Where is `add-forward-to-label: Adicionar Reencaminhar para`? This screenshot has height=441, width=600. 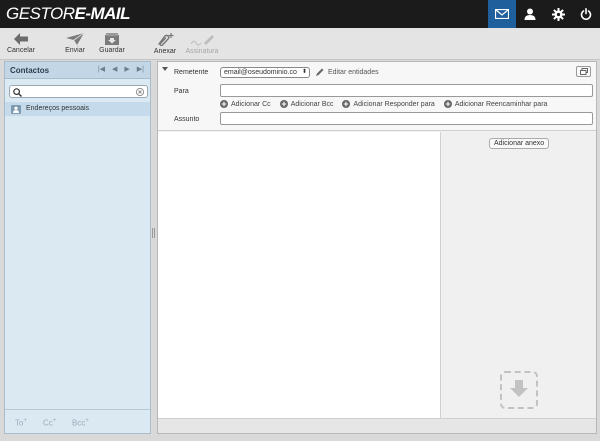 add-forward-to-label: Adicionar Reencaminhar para is located at coordinates (501, 104).